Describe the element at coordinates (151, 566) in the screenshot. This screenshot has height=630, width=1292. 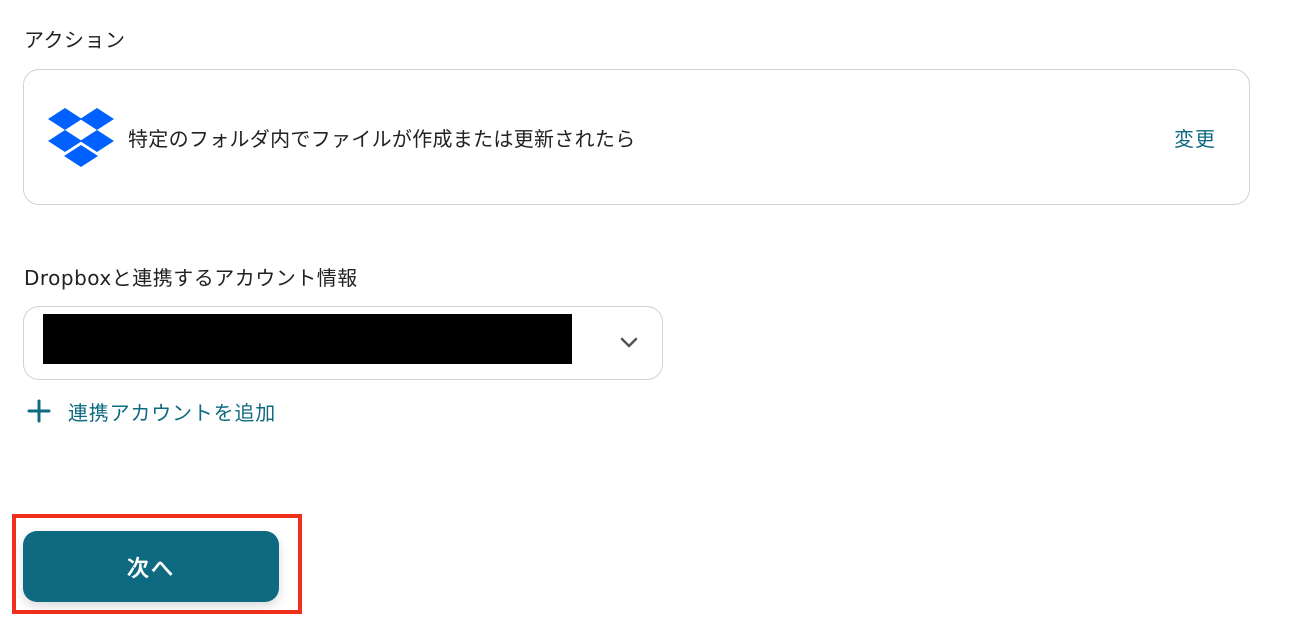
I see `next-button: 次へ` at that location.